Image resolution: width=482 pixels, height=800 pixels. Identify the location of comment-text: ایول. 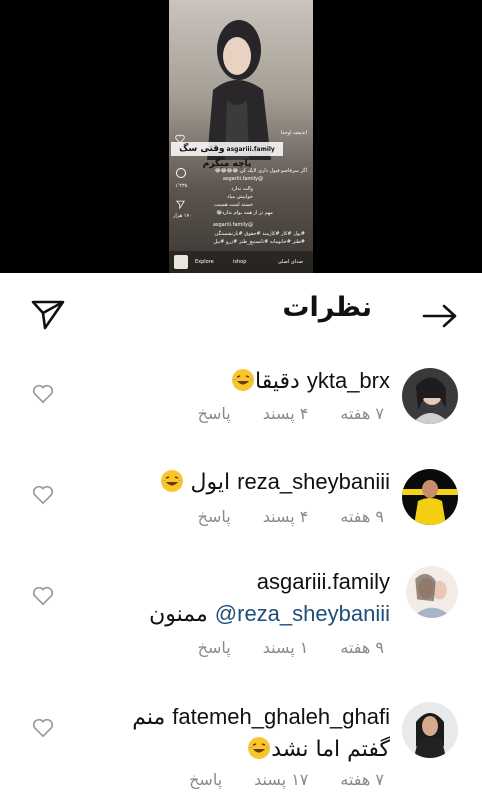
(210, 482).